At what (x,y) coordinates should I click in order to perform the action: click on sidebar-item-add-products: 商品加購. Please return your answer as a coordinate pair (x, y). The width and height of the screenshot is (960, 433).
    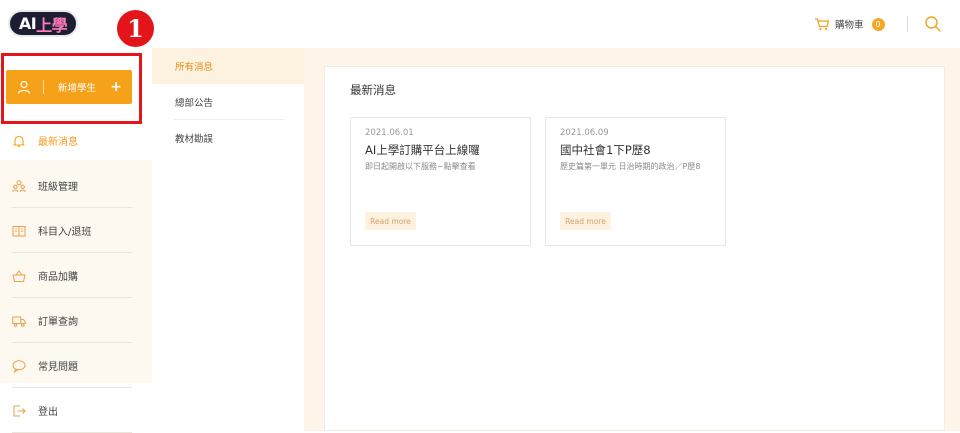
    Looking at the image, I should click on (76, 275).